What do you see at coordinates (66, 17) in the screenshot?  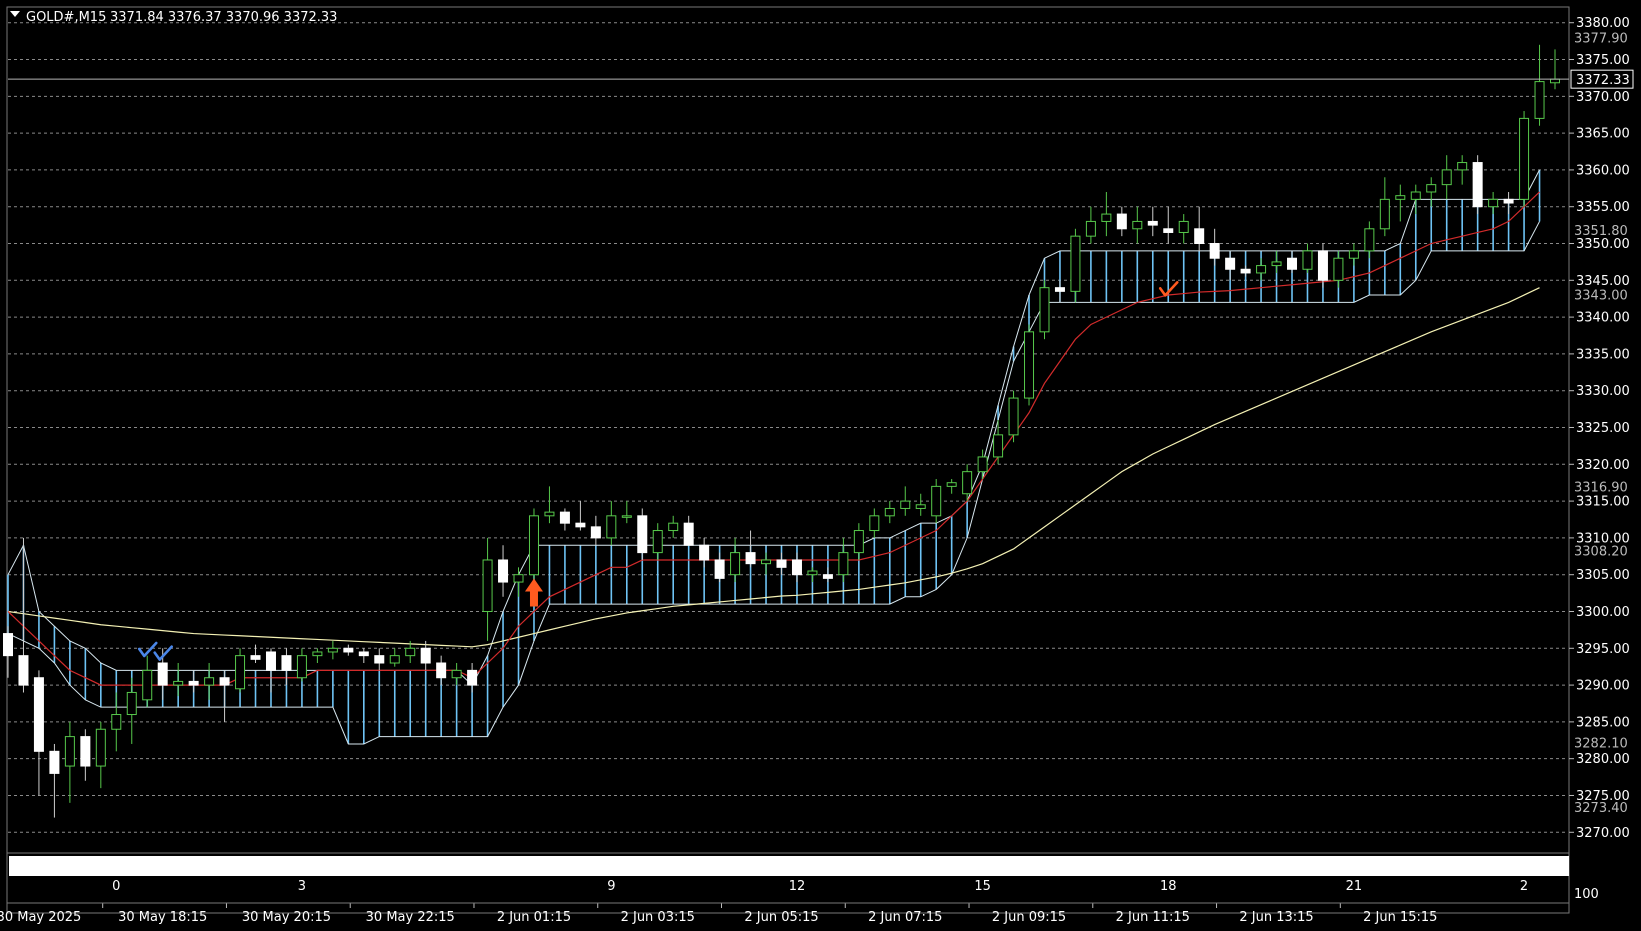 I see `symbol-timeframe: GOLD#,M15` at bounding box center [66, 17].